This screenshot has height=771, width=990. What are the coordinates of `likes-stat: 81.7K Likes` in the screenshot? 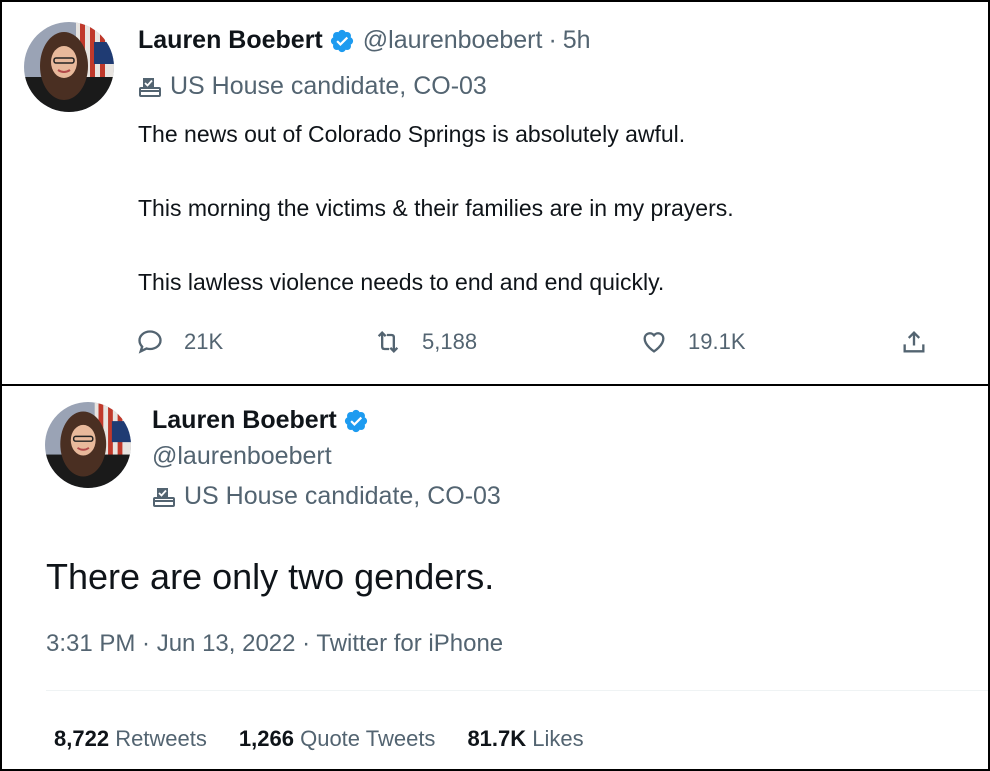 It's located at (525, 739).